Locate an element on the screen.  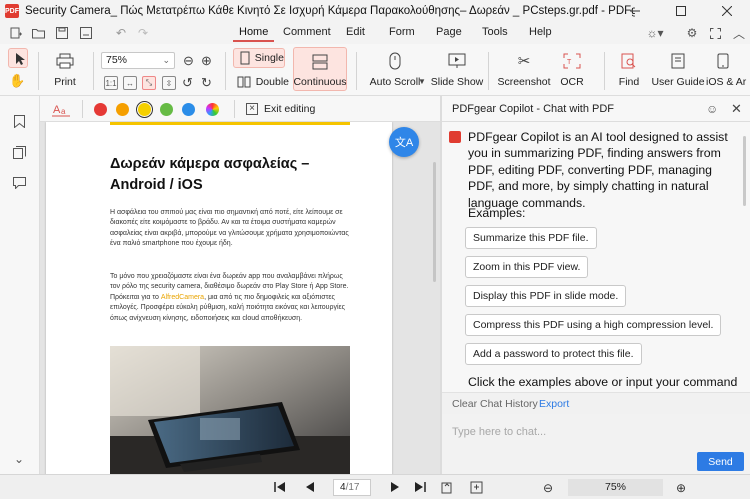
status-zoom-value: 75% is located at coordinates (615, 487).